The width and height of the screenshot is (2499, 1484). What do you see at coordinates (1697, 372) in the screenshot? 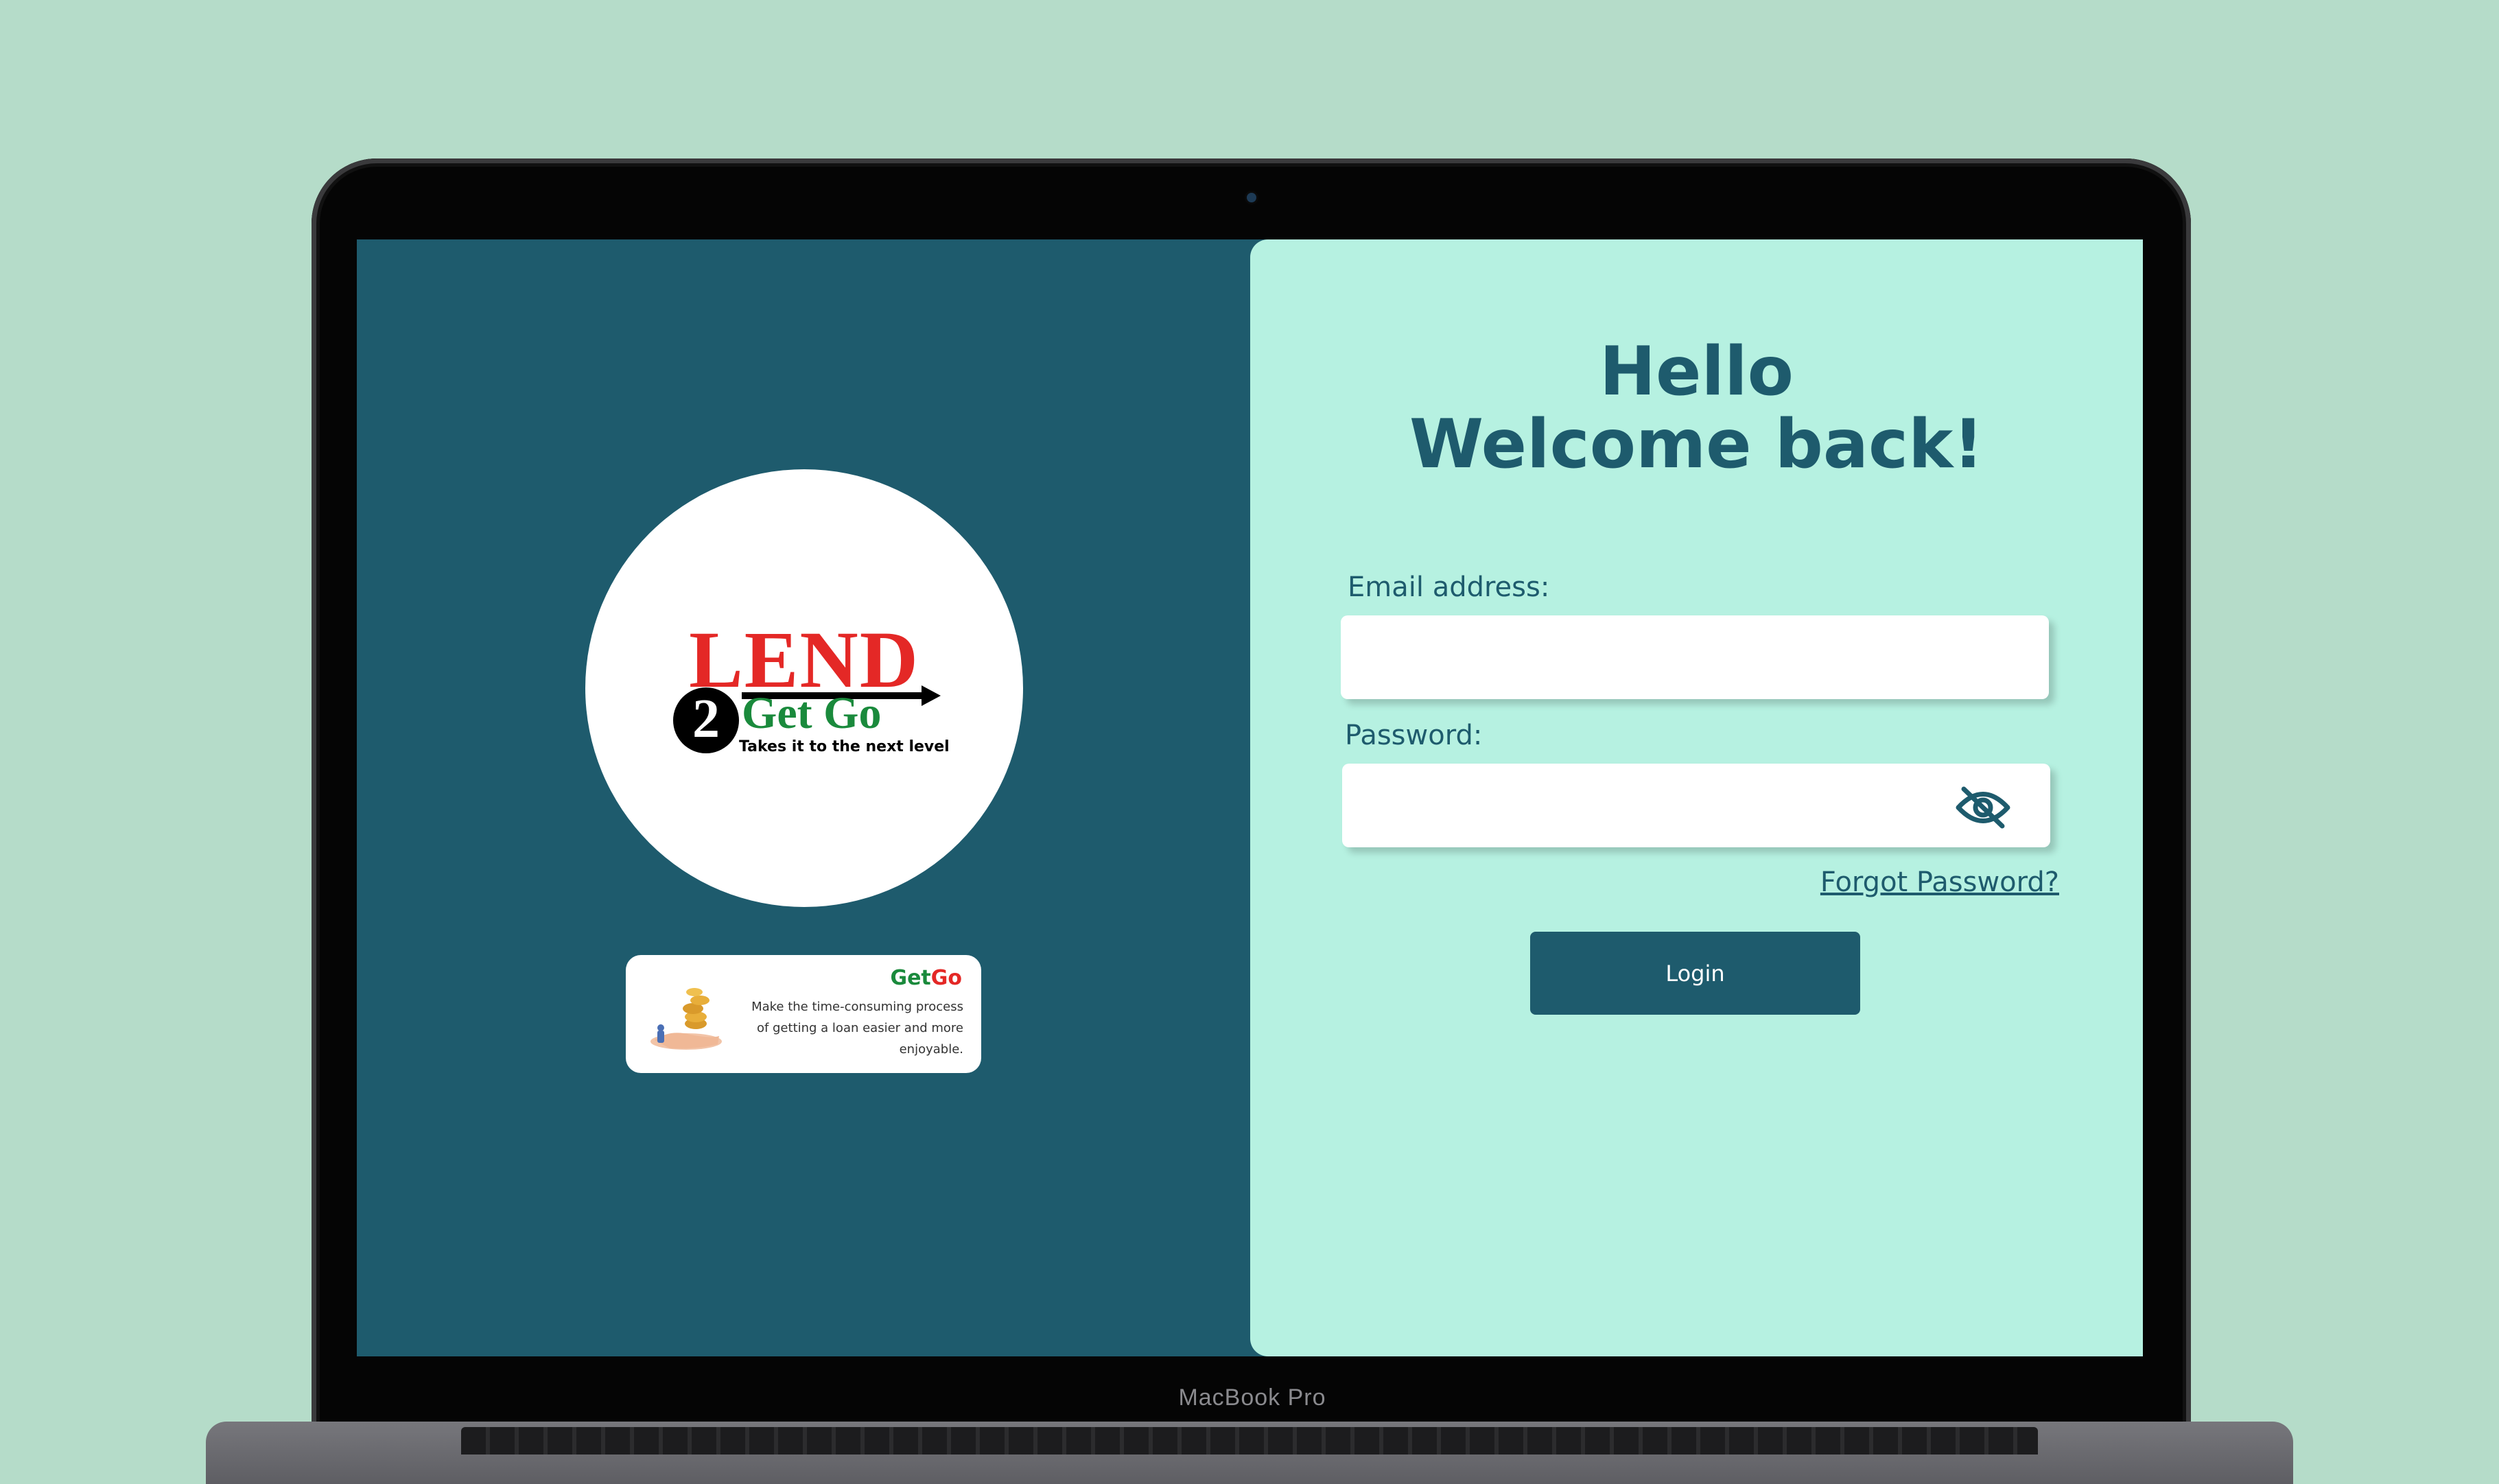
I see `greeting-line-1: Hello` at bounding box center [1697, 372].